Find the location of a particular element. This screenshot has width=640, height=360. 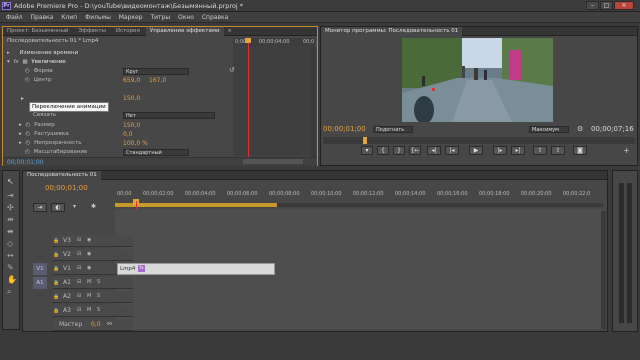

monitor-playhead is located at coordinates (365, 140).